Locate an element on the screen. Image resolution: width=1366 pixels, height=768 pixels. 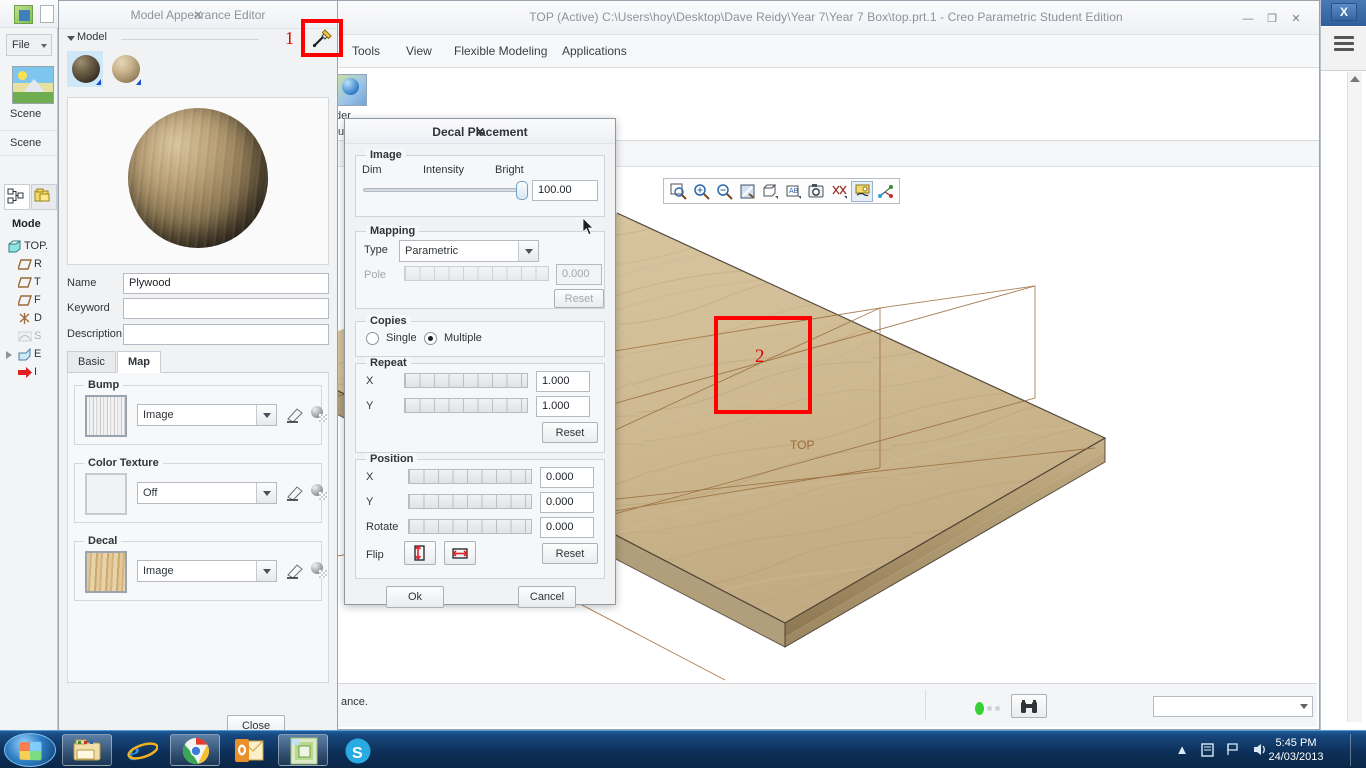
position-rotate-slider is located at coordinates (470, 526).